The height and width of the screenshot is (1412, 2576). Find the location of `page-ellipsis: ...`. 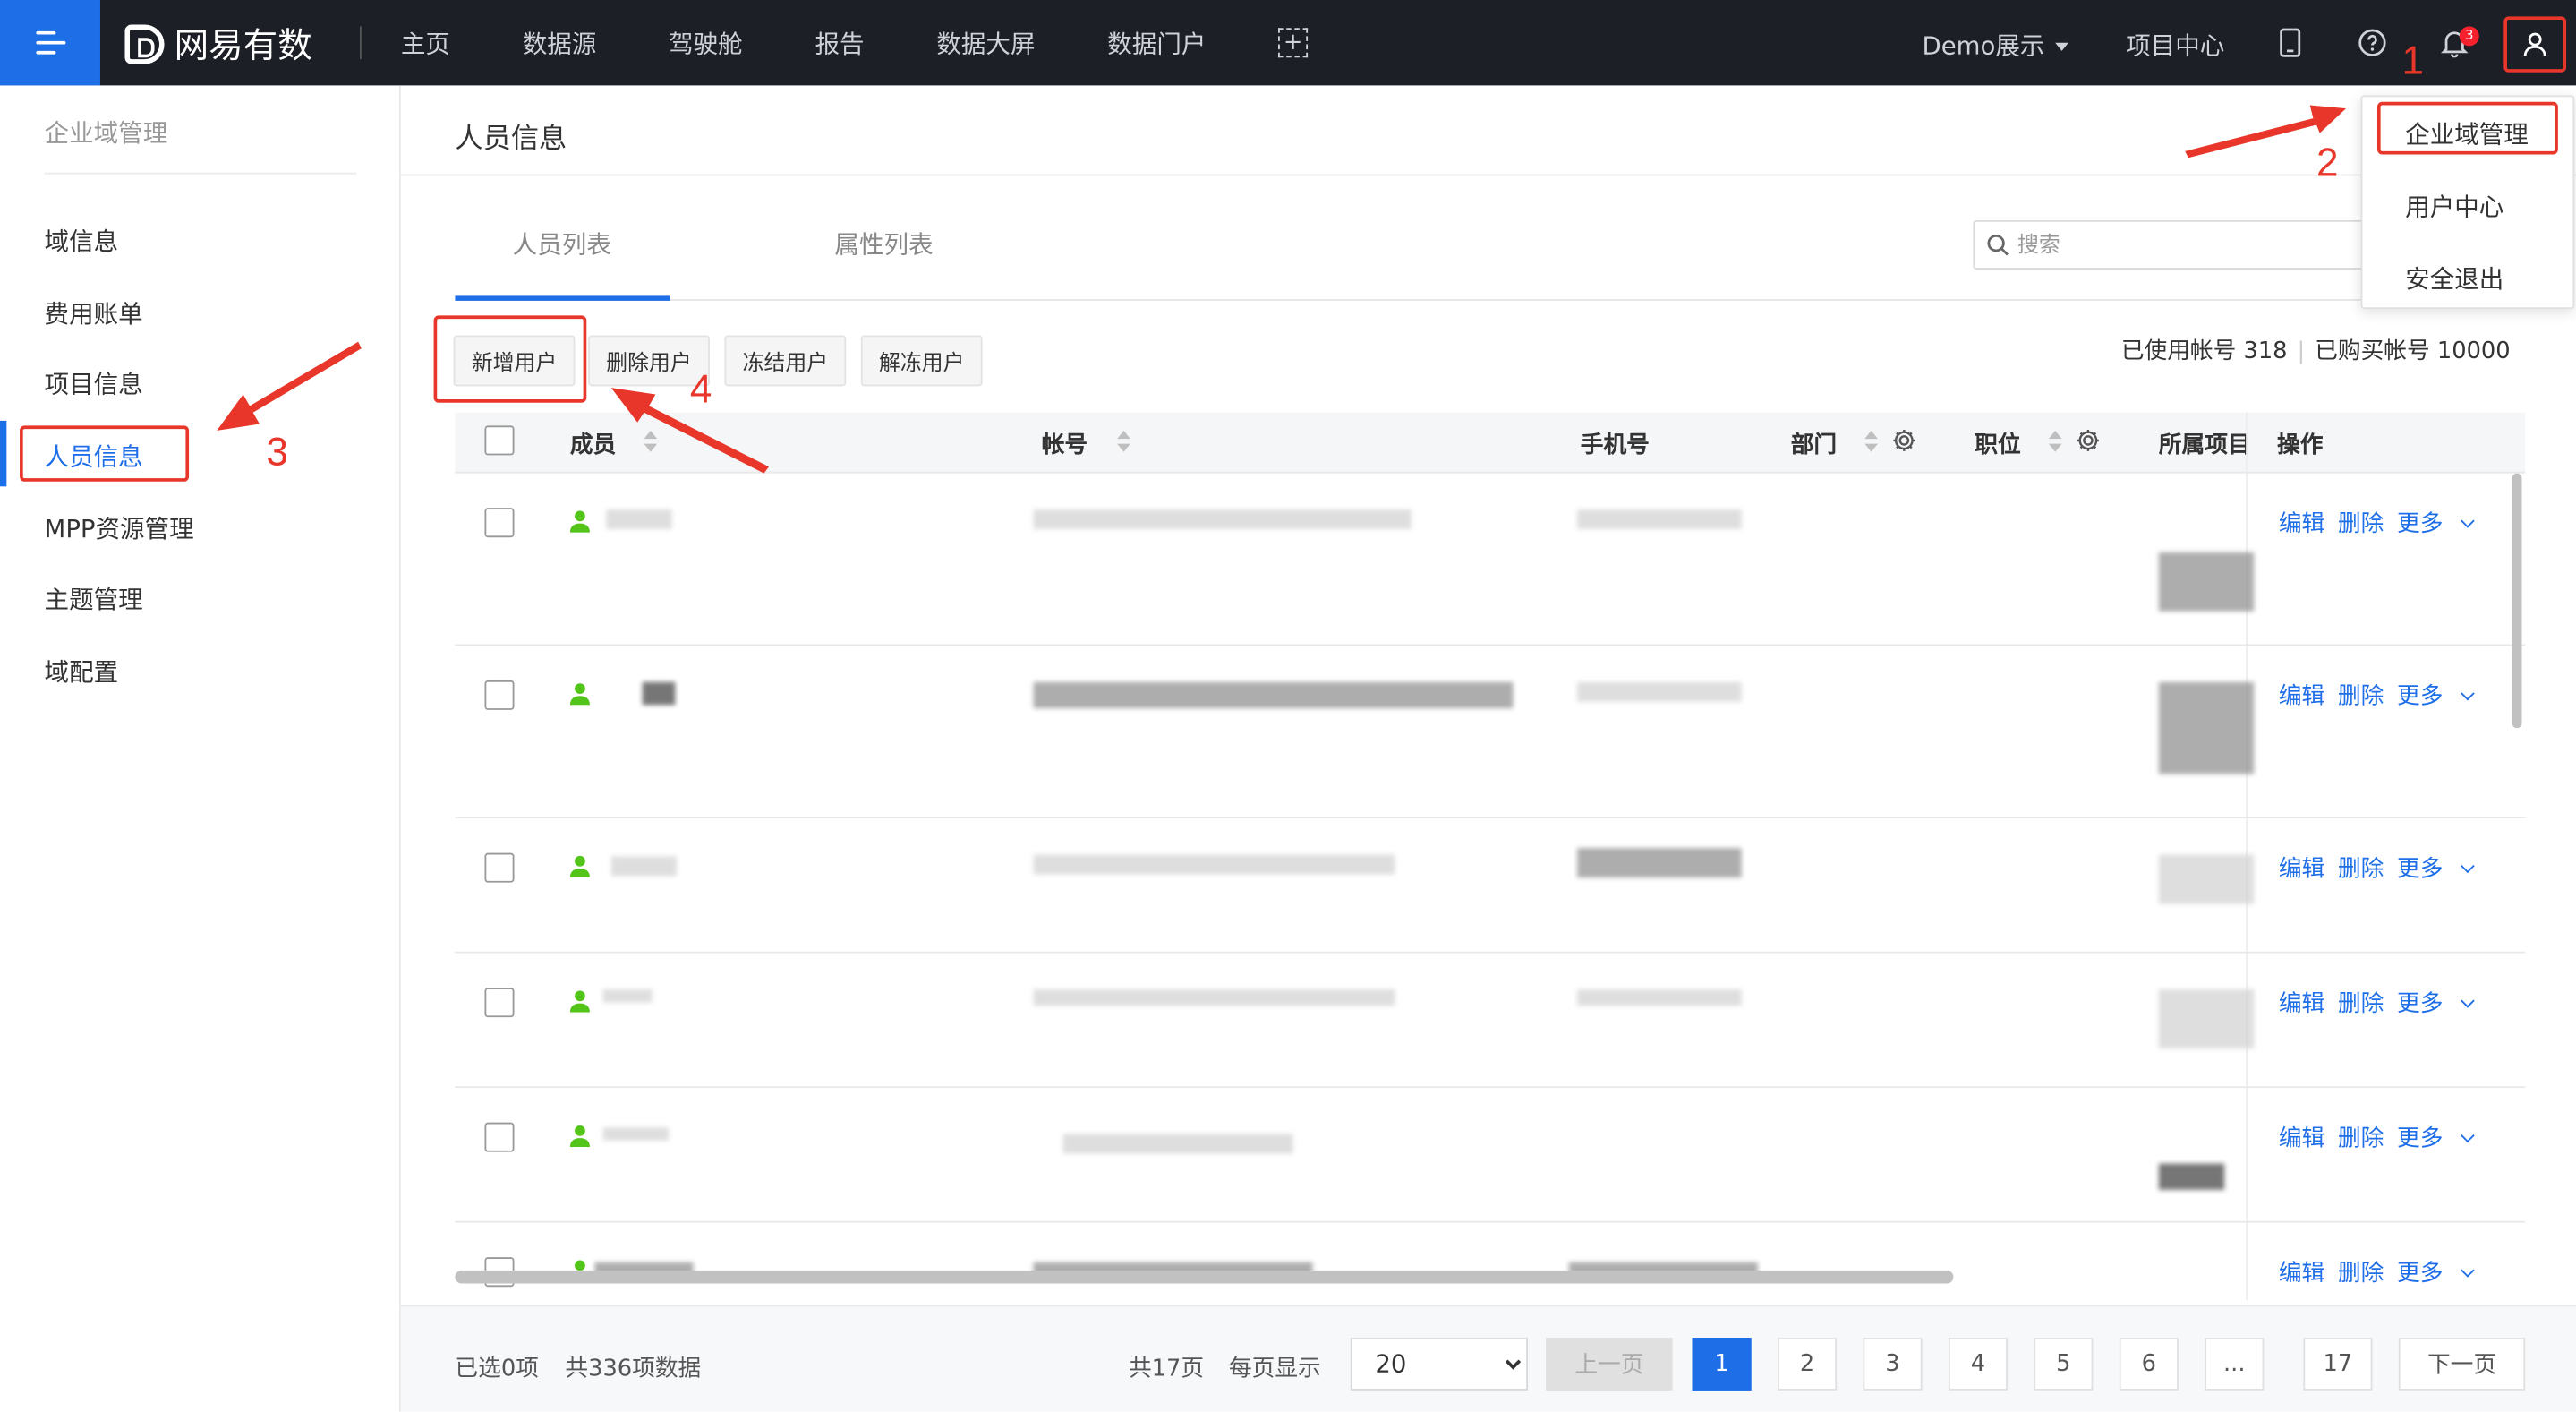

page-ellipsis: ... is located at coordinates (2235, 1364).